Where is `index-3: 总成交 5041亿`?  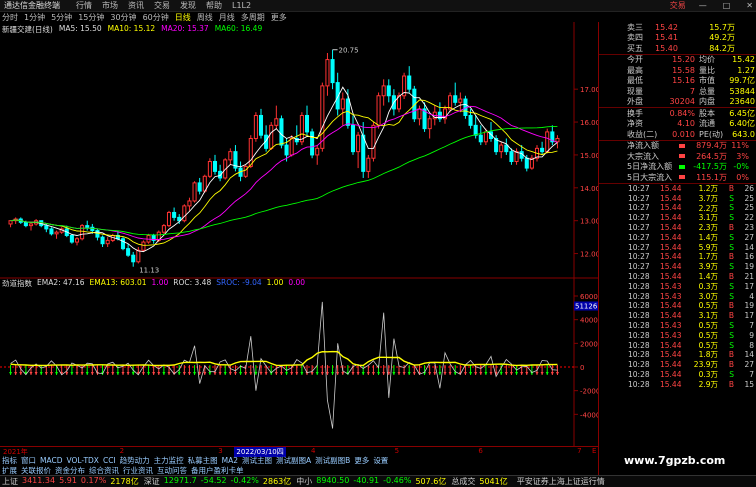
index-3: 总成交 5041亿 is located at coordinates (479, 481).